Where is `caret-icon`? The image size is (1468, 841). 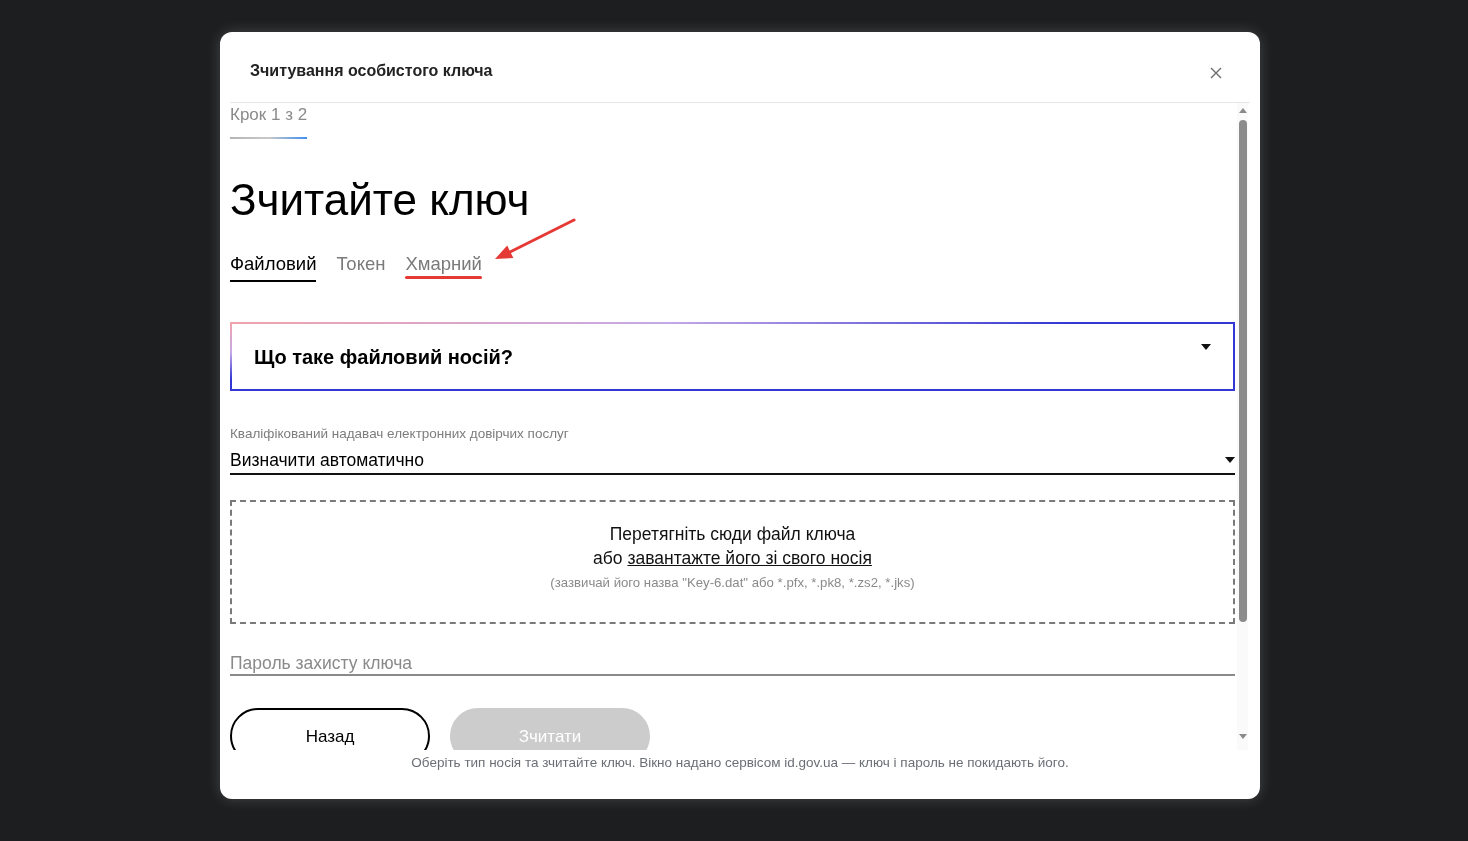
caret-icon is located at coordinates (1230, 460).